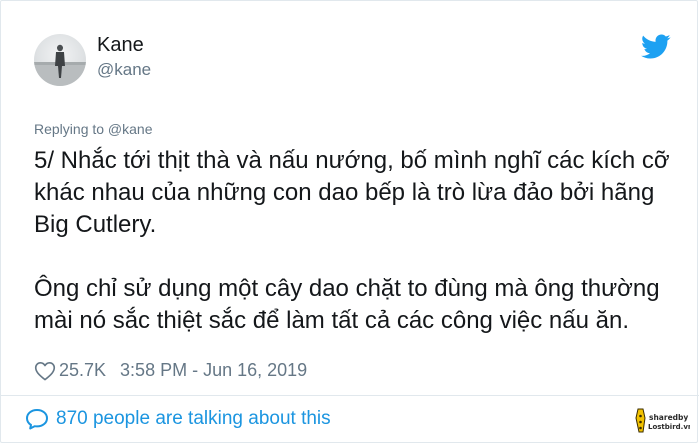  Describe the element at coordinates (37, 419) in the screenshot. I see `speech-bubble-icon` at that location.